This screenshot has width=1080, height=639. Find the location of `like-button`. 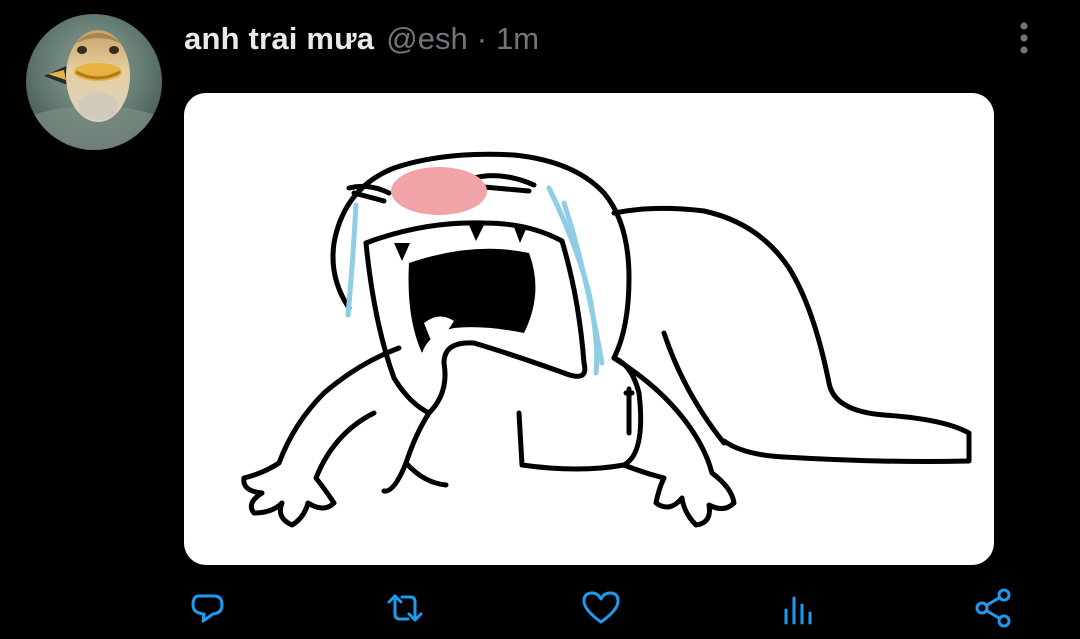

like-button is located at coordinates (601, 608).